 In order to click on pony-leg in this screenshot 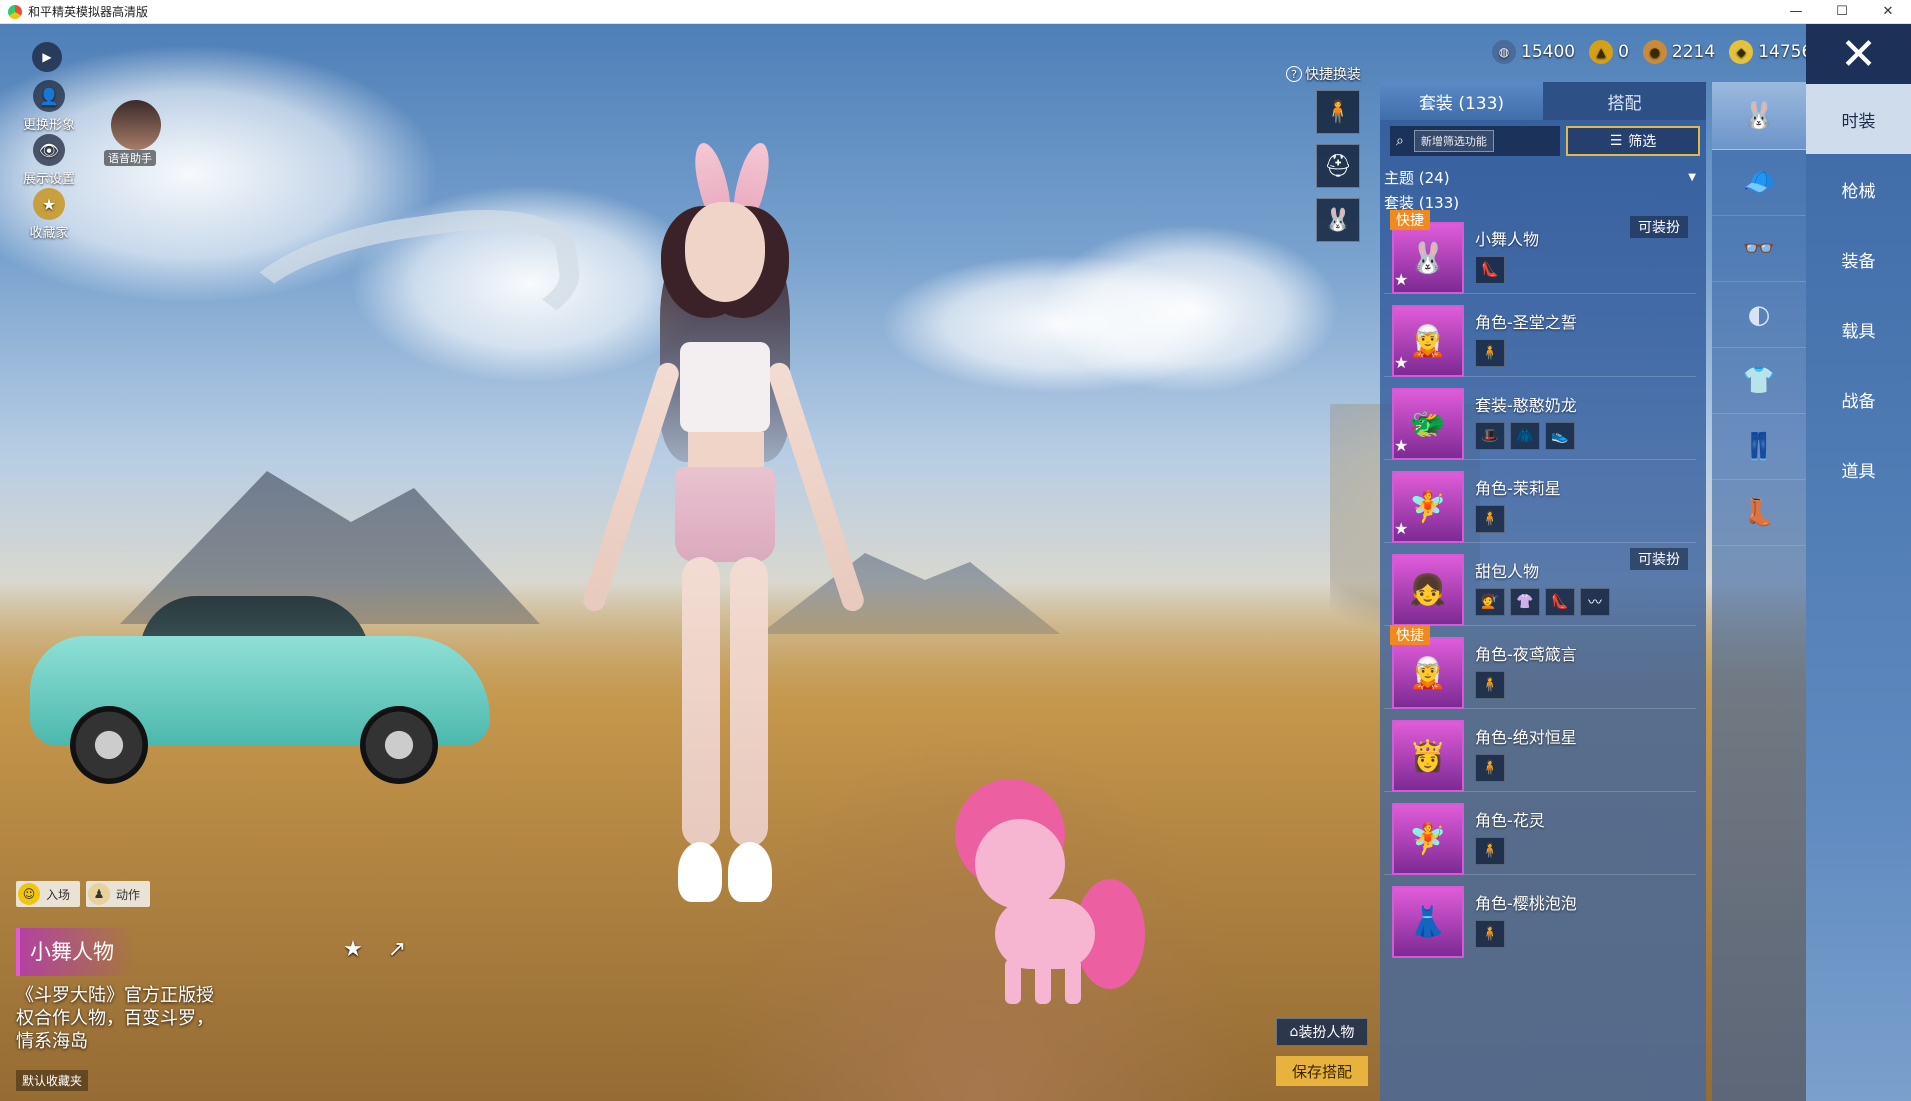, I will do `click(1043, 981)`.